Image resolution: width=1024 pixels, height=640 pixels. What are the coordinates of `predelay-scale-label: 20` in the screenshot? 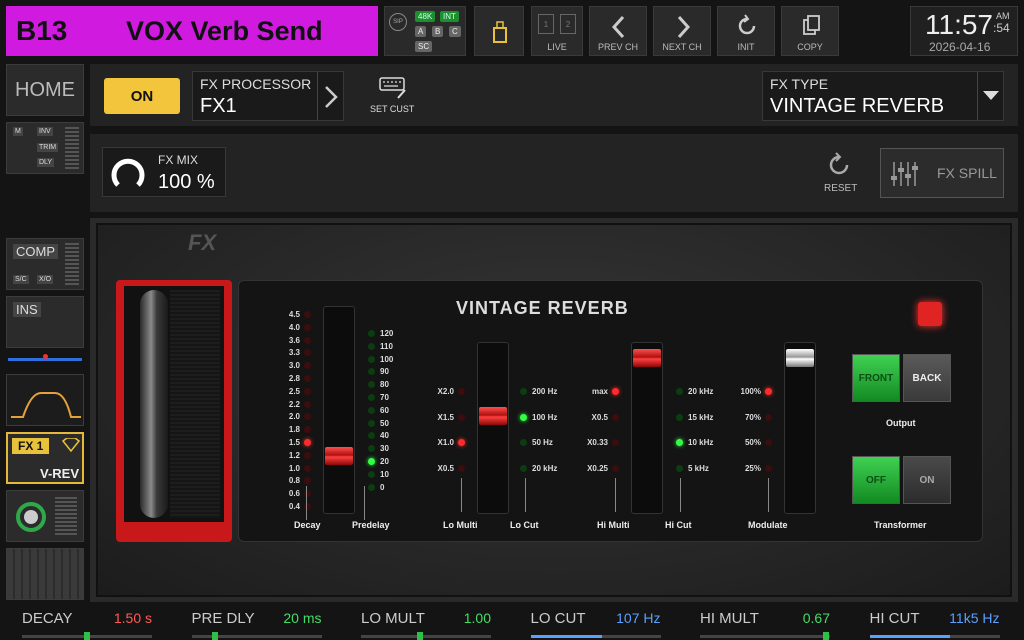 It's located at (384, 461).